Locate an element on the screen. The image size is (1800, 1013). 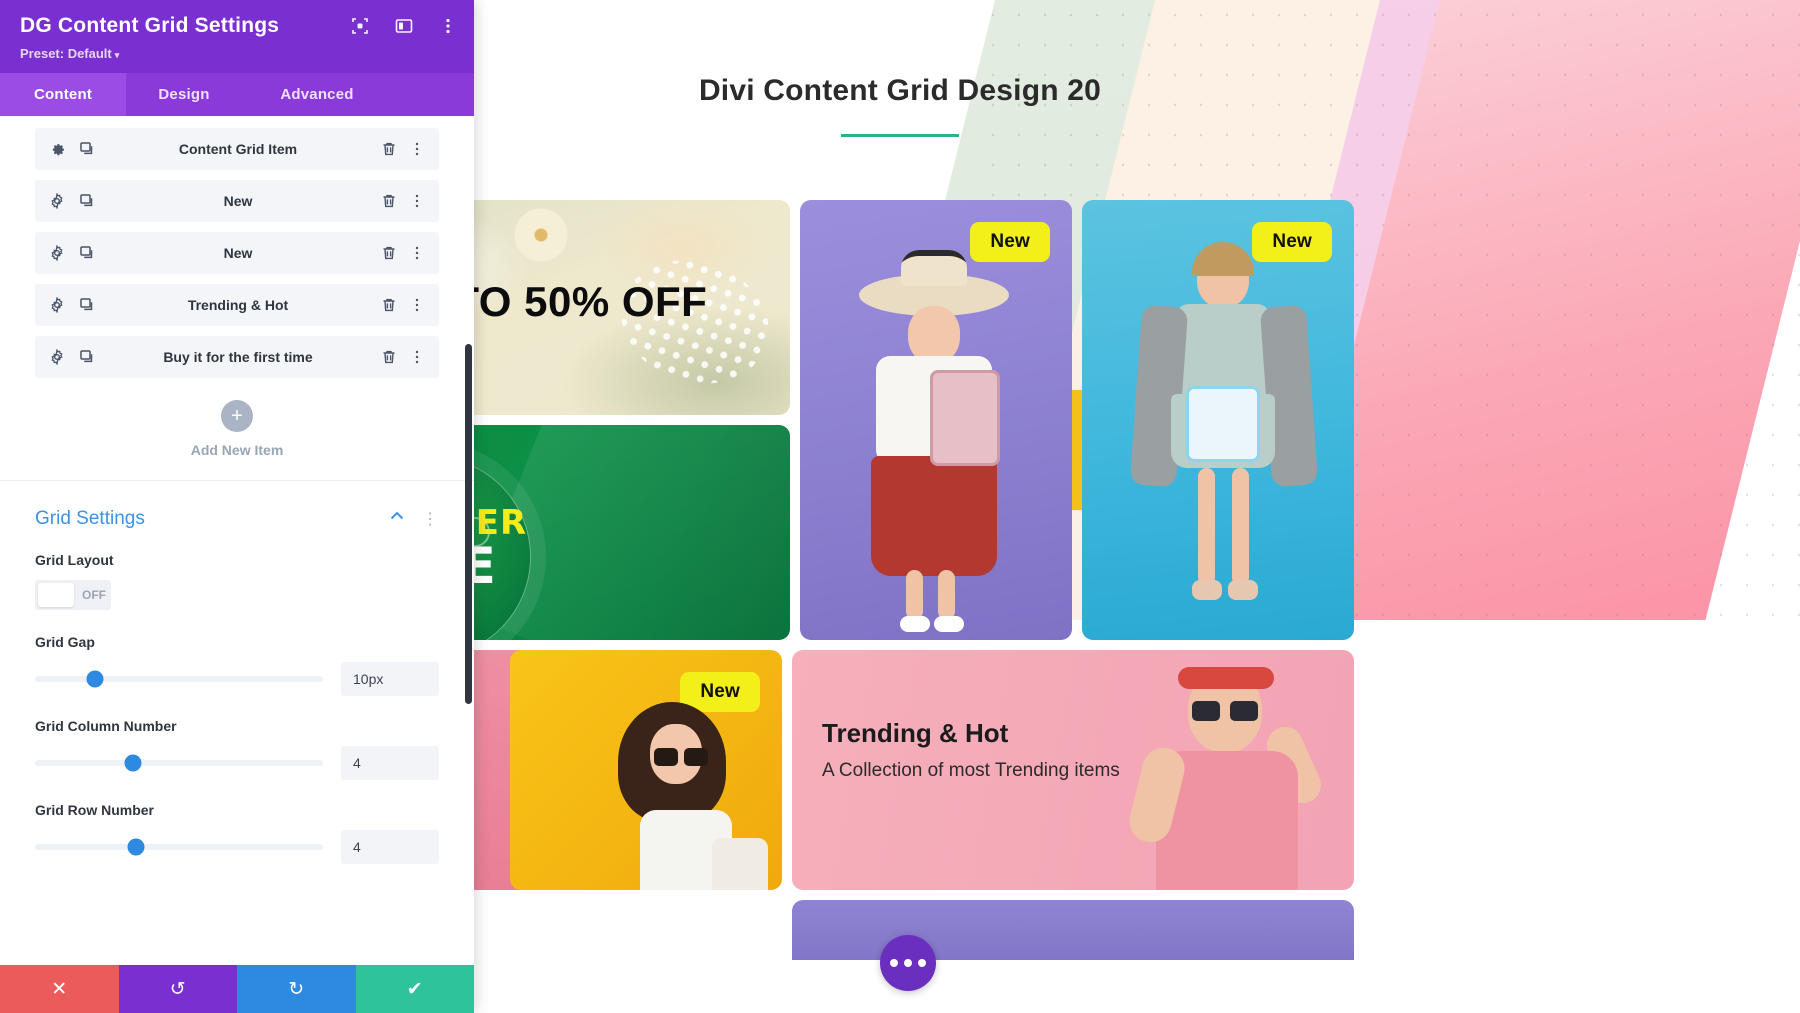
cancel-button: ✕ is located at coordinates (59, 989).